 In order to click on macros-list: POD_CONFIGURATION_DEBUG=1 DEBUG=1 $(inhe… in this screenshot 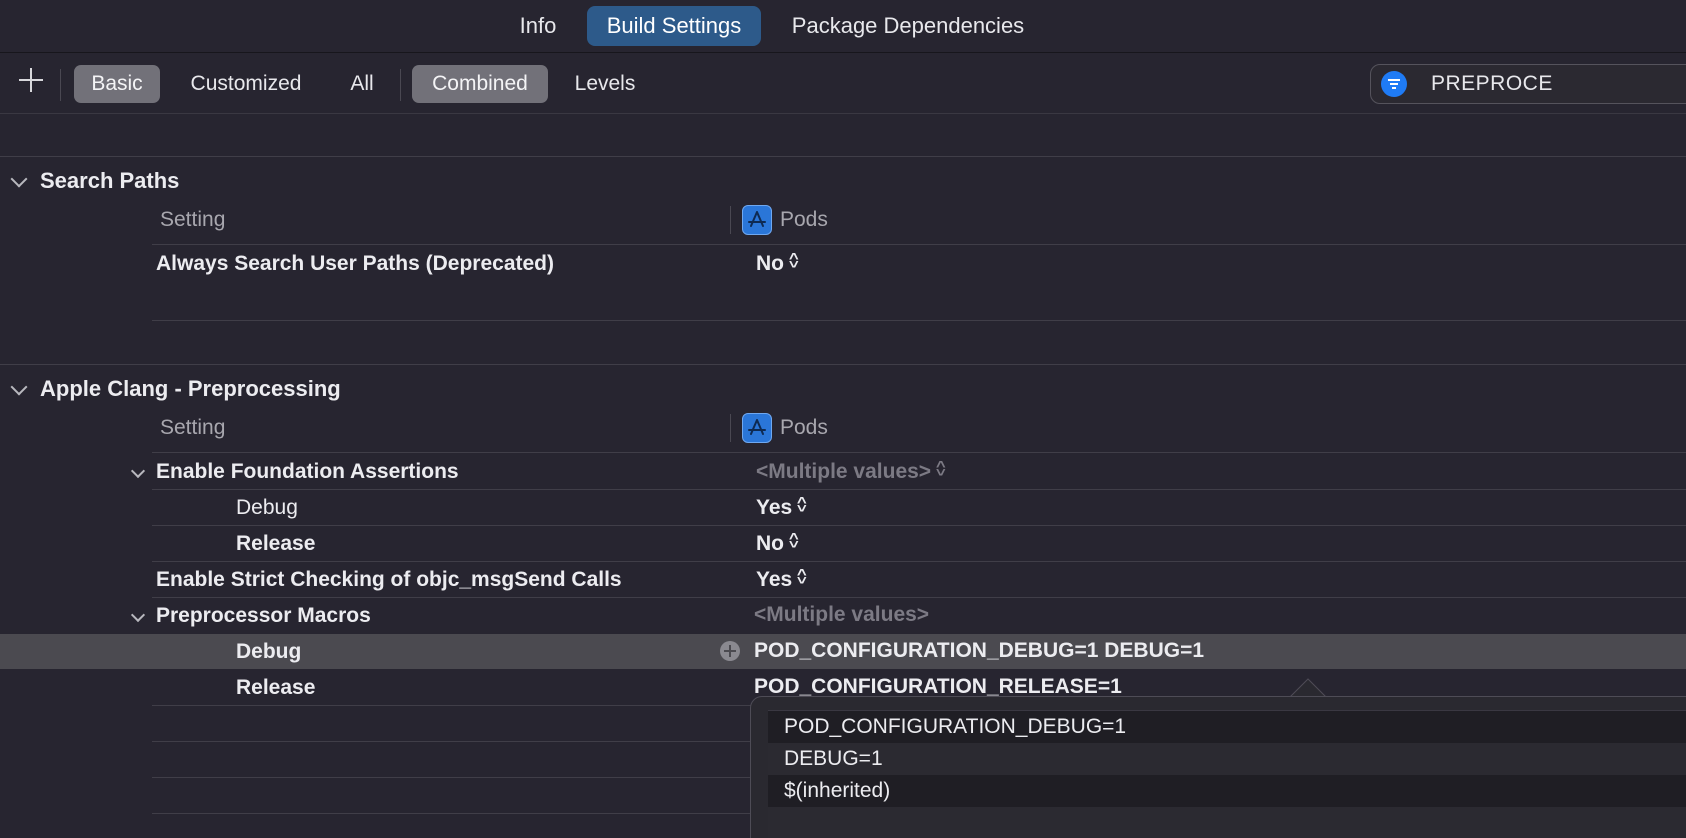, I will do `click(1227, 774)`.